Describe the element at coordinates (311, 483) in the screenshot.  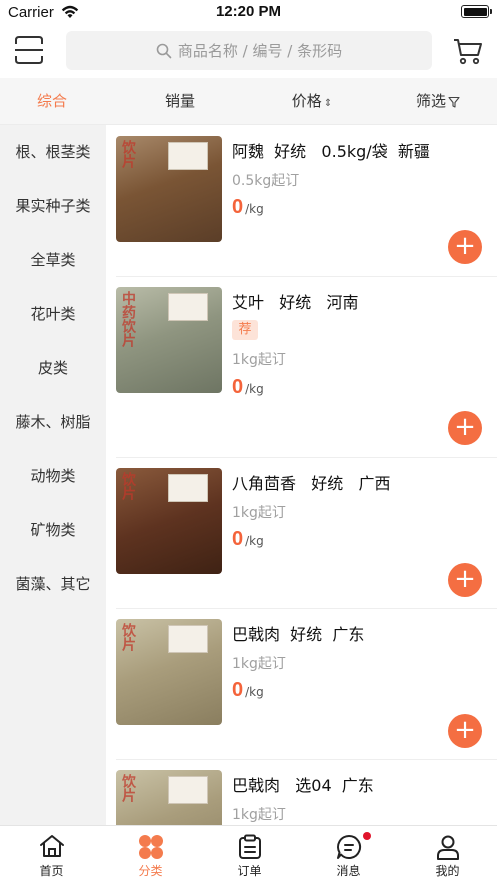
I see `product-name: 八角茴香 好统 广西` at that location.